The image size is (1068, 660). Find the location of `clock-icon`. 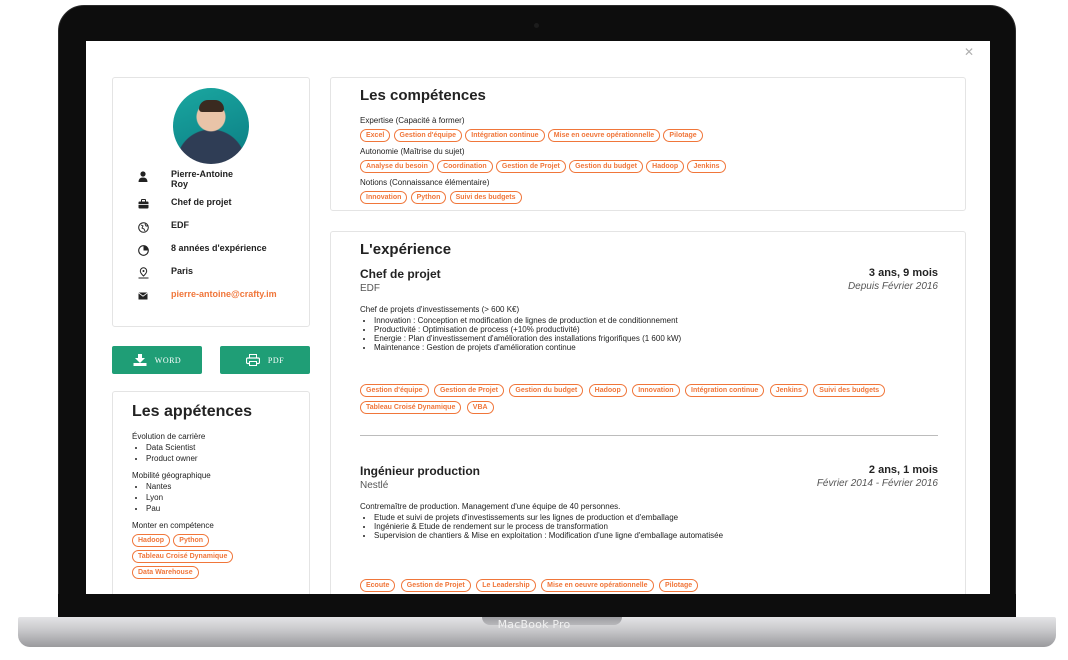

clock-icon is located at coordinates (143, 250).